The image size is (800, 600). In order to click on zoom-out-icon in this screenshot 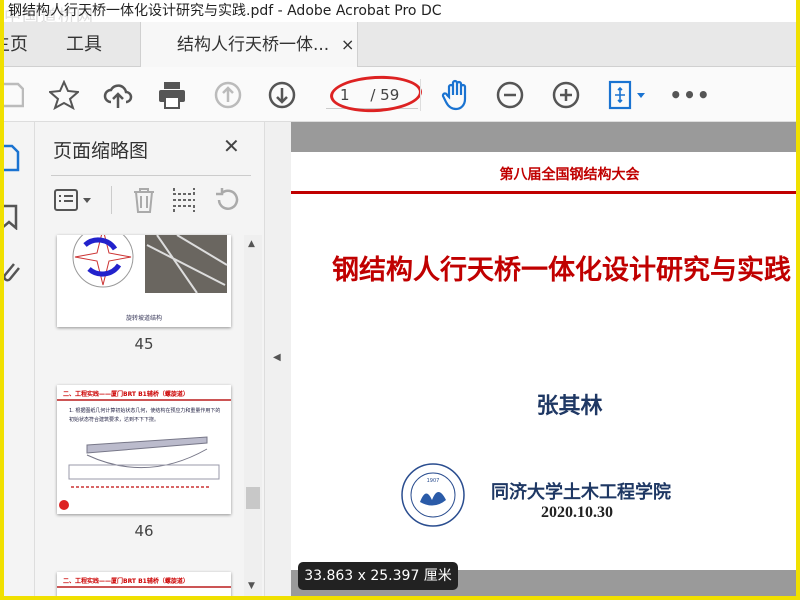, I will do `click(510, 95)`.